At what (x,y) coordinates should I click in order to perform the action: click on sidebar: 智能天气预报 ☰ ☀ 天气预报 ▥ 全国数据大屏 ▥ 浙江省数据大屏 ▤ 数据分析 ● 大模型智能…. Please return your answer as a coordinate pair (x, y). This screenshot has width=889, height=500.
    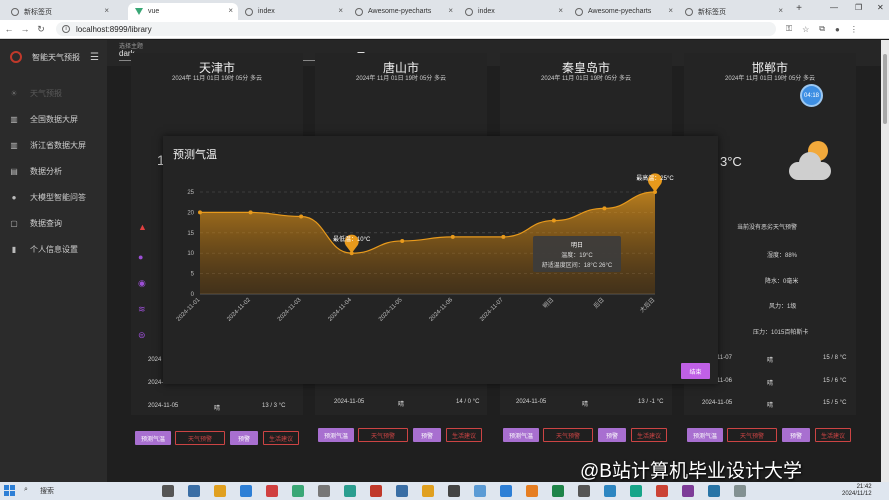
    Looking at the image, I should click on (53, 261).